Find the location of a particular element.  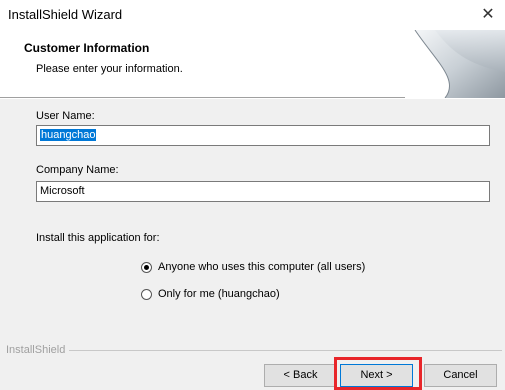

company-name-label: Company Name: is located at coordinates (77, 170).